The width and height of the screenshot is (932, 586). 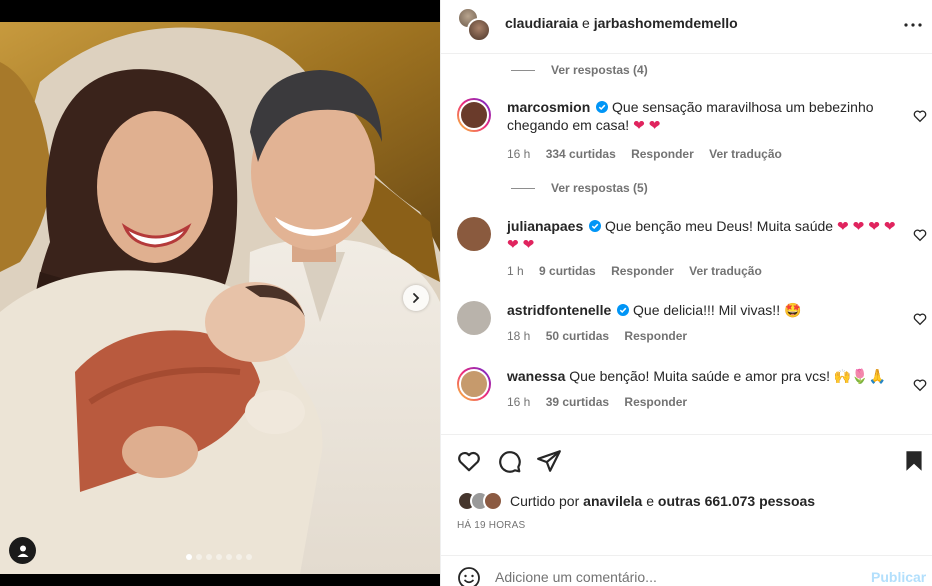 What do you see at coordinates (469, 576) in the screenshot?
I see `emoji-smiley-icon` at bounding box center [469, 576].